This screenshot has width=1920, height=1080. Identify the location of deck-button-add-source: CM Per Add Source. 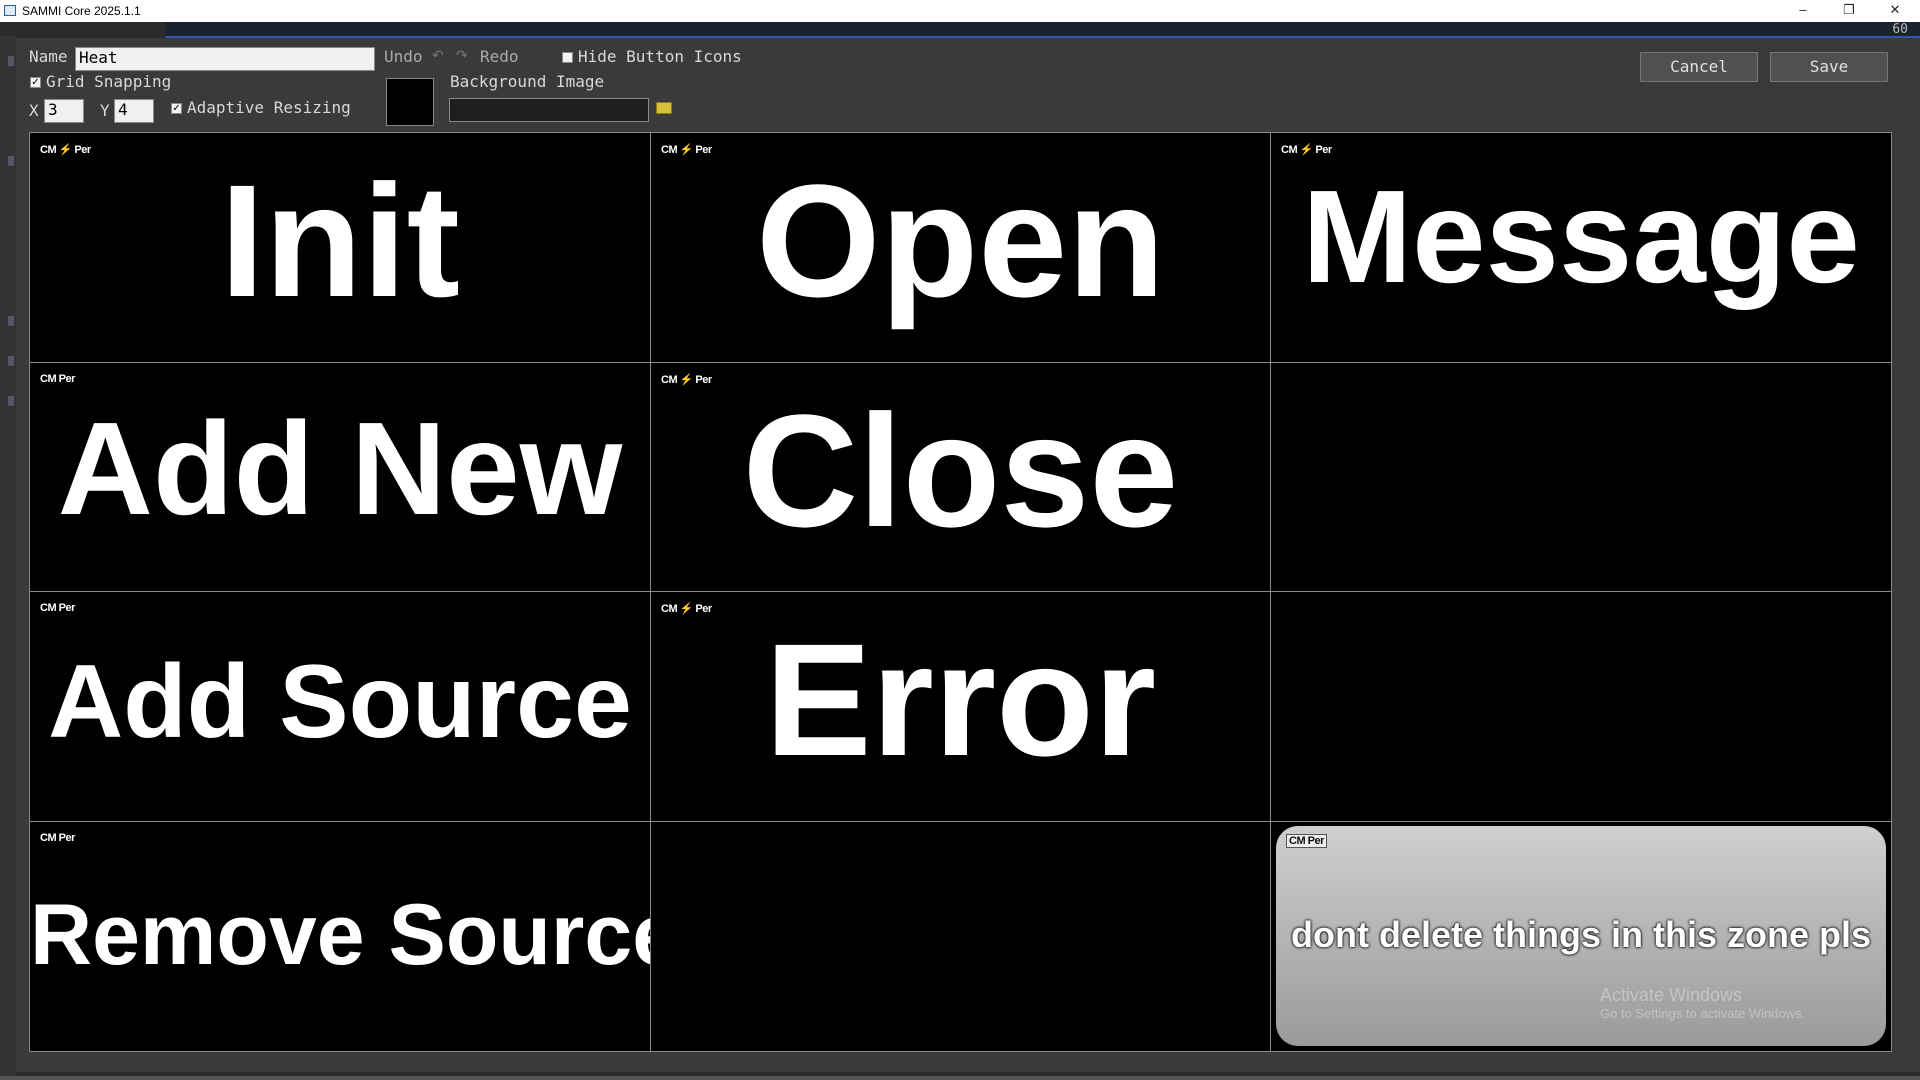
(340, 707).